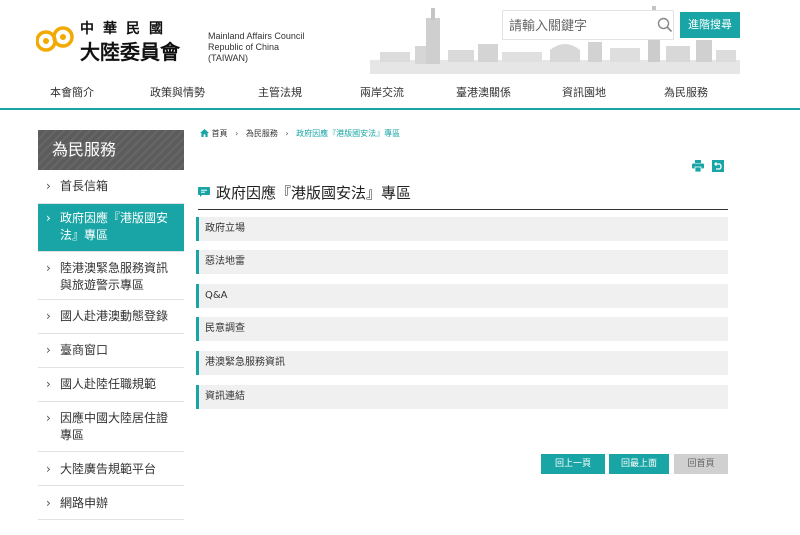 The width and height of the screenshot is (800, 535). What do you see at coordinates (573, 464) in the screenshot?
I see `back-button: 回上一頁` at bounding box center [573, 464].